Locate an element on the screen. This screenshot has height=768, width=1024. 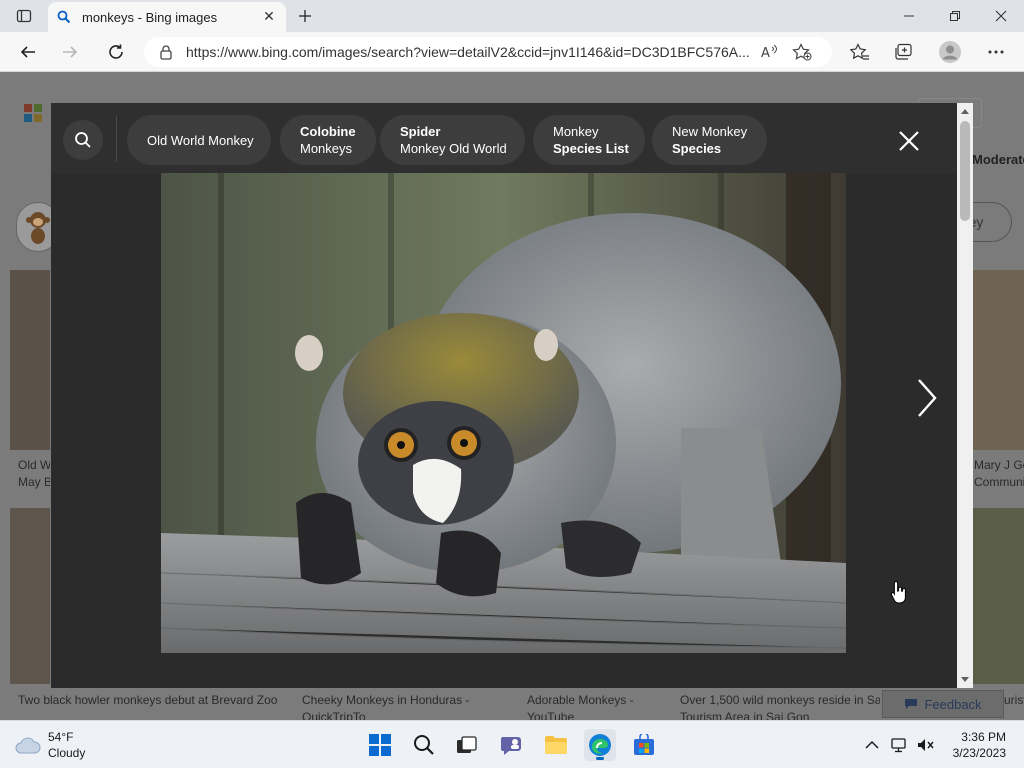
tab-close-icon: ✕ is located at coordinates (269, 17).